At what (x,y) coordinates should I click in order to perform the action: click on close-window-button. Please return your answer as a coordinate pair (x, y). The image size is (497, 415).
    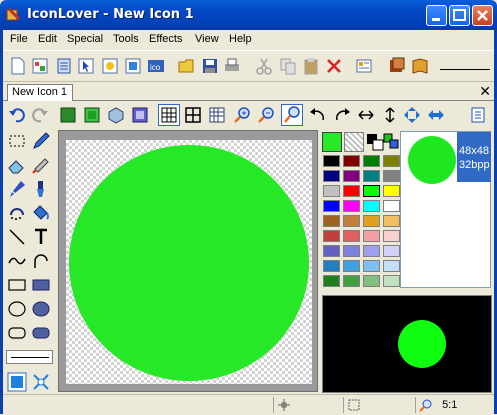
    Looking at the image, I should click on (482, 15).